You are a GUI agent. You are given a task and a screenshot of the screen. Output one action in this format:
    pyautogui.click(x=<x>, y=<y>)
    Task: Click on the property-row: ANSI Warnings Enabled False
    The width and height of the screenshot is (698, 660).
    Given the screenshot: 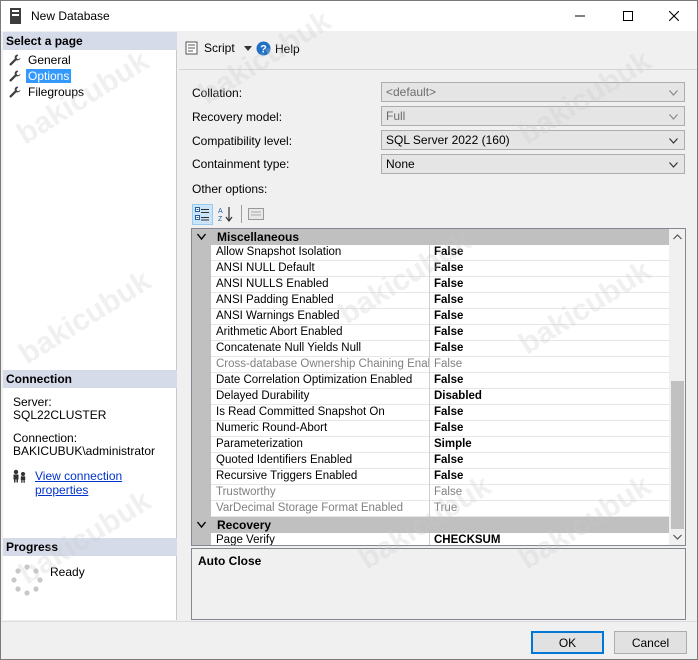 What is the action you would take?
    pyautogui.click(x=440, y=317)
    